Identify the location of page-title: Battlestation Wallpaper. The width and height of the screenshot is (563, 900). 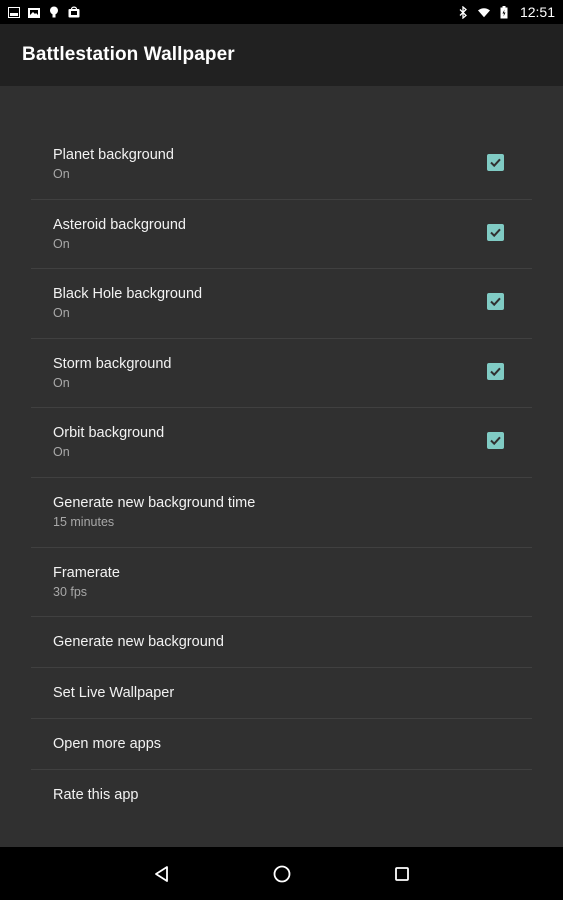
(128, 54).